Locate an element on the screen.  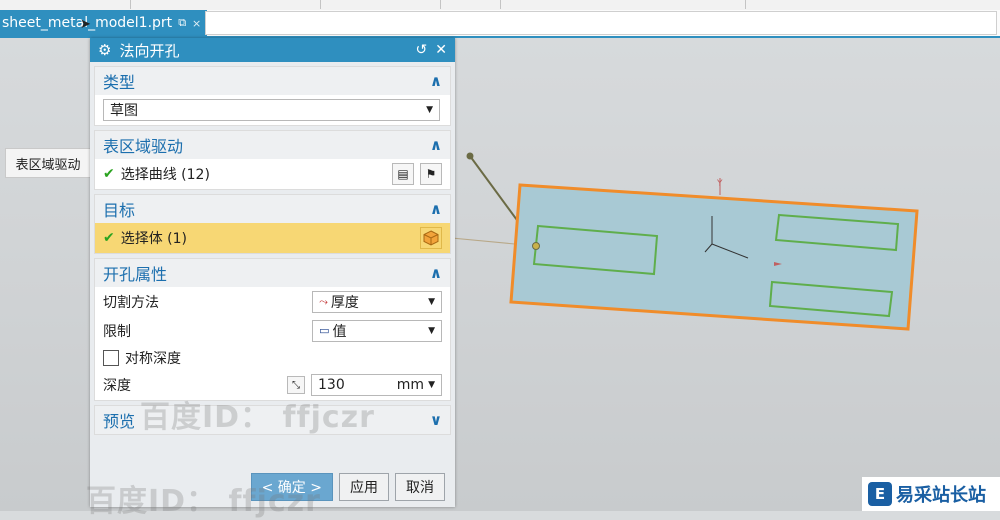
chevron-down-icon: ∨ is located at coordinates (436, 420).